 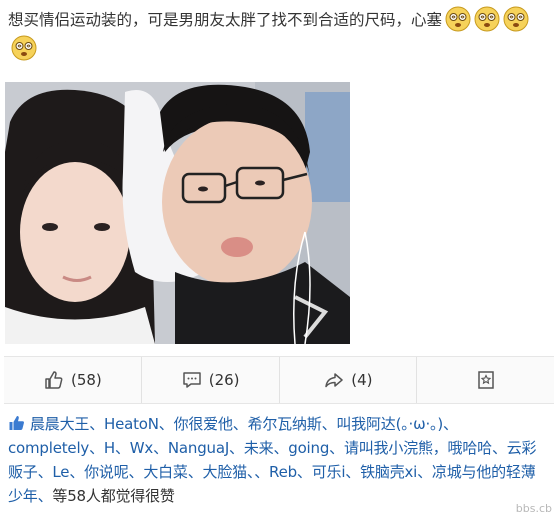 What do you see at coordinates (533, 508) in the screenshot?
I see `watermark: bbs.cb` at bounding box center [533, 508].